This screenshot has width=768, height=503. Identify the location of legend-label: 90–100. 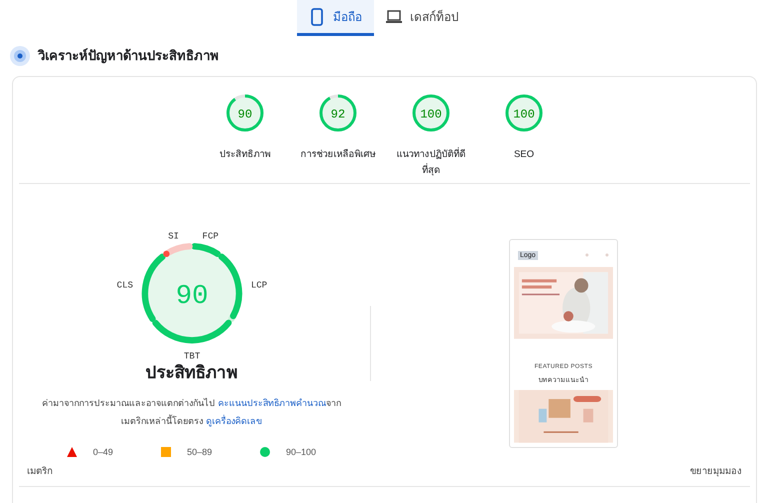
(301, 452).